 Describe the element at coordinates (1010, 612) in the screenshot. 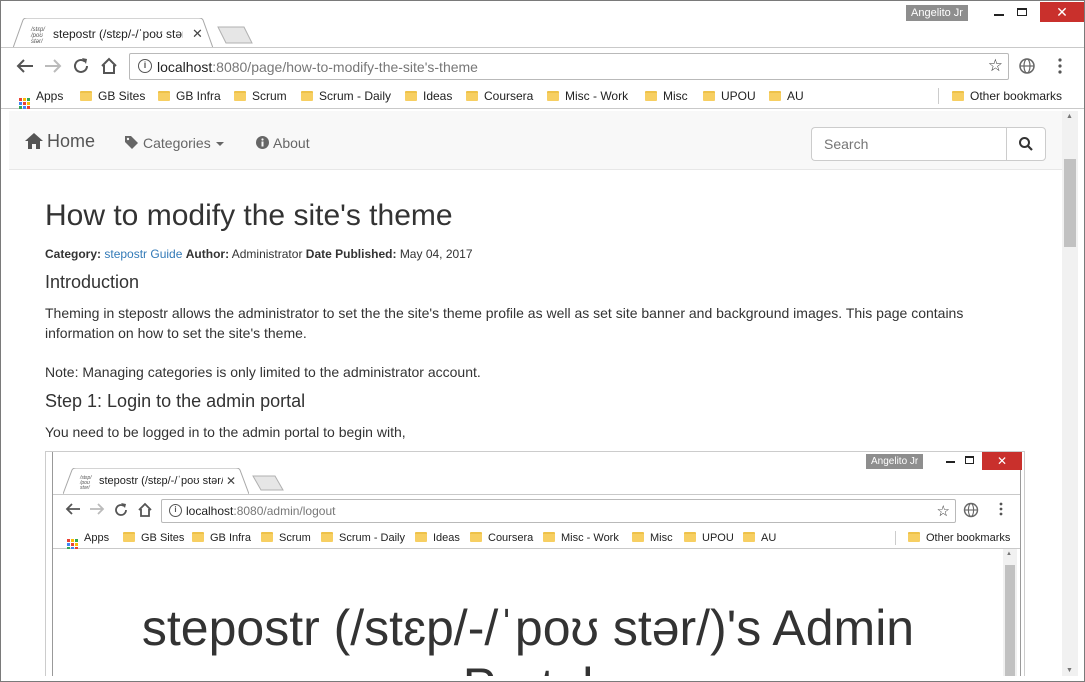

I see `screenshot-scrollbar: ▲` at that location.